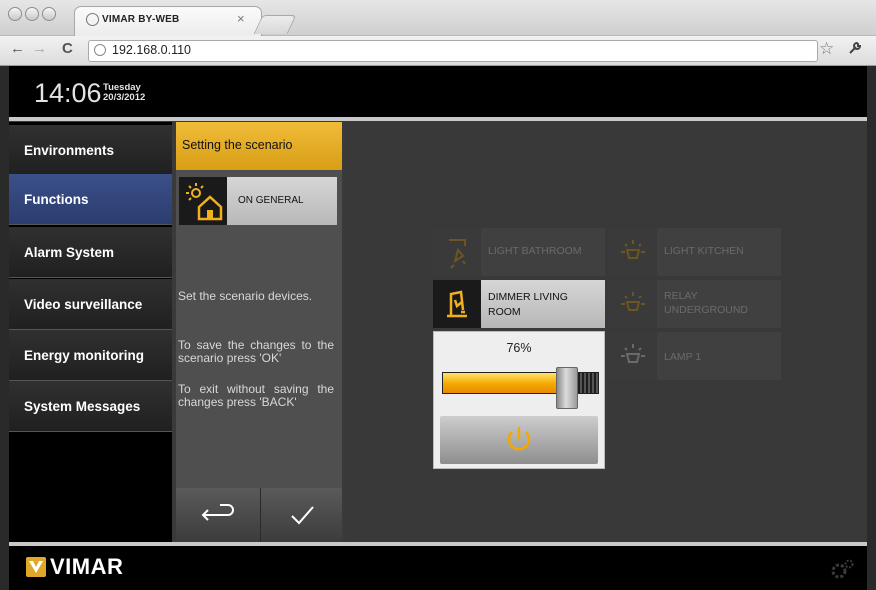 Image resolution: width=876 pixels, height=590 pixels. What do you see at coordinates (92, 19) in the screenshot?
I see `globe-icon` at bounding box center [92, 19].